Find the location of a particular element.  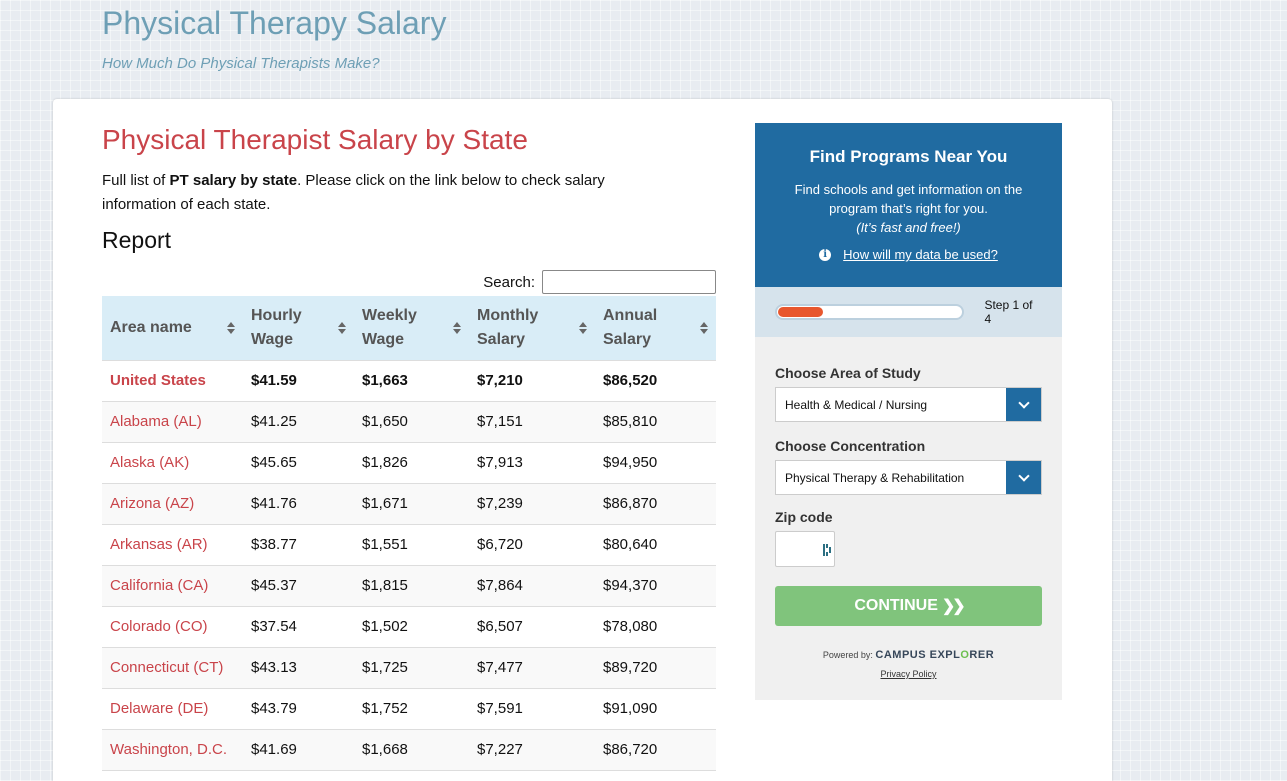

area-of-study-select: Health & Medical / Nursing is located at coordinates (908, 404).